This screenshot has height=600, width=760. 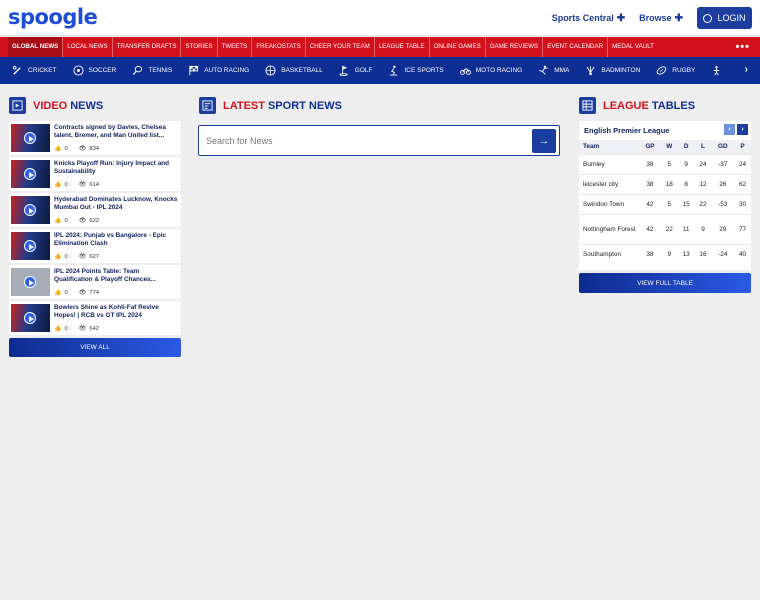 What do you see at coordinates (675, 70) in the screenshot?
I see `sport-rugby: RUGBY` at bounding box center [675, 70].